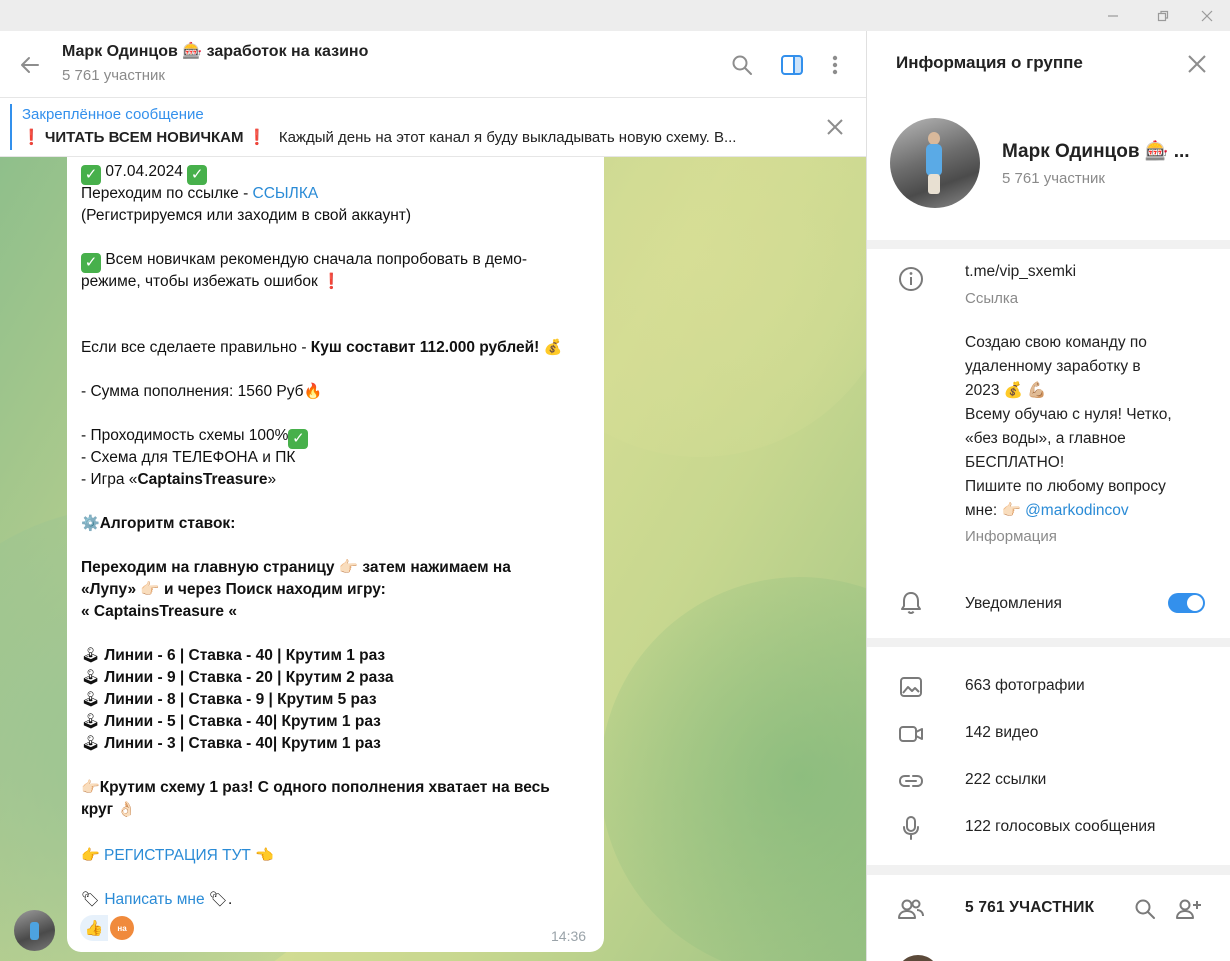  Describe the element at coordinates (835, 65) in the screenshot. I see `more-options-button` at that location.